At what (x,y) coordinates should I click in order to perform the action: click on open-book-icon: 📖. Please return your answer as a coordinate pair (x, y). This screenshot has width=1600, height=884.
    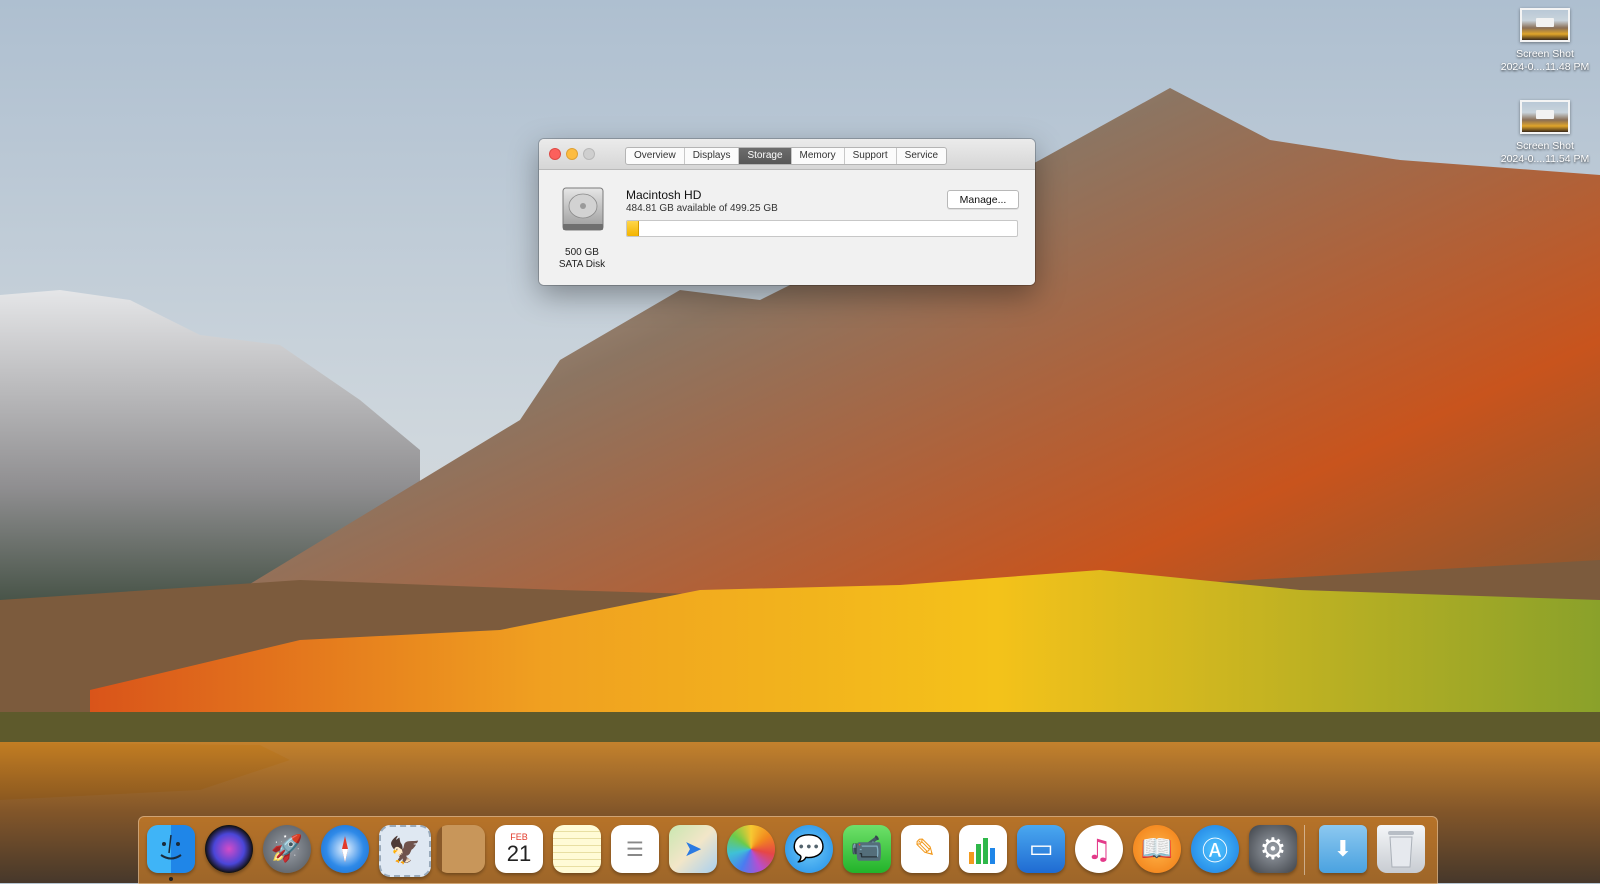
    Looking at the image, I should click on (1157, 849).